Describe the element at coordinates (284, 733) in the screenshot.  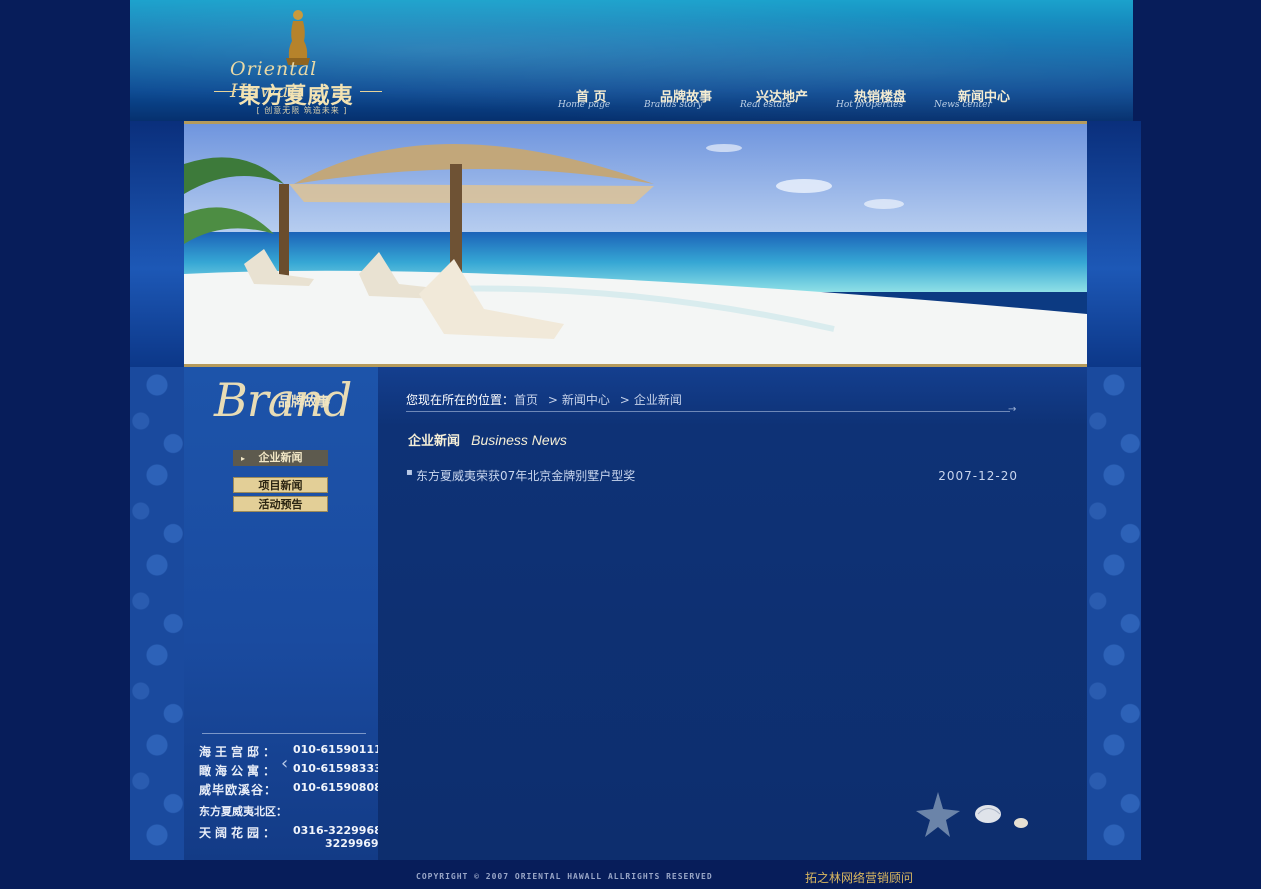
I see `divider` at that location.